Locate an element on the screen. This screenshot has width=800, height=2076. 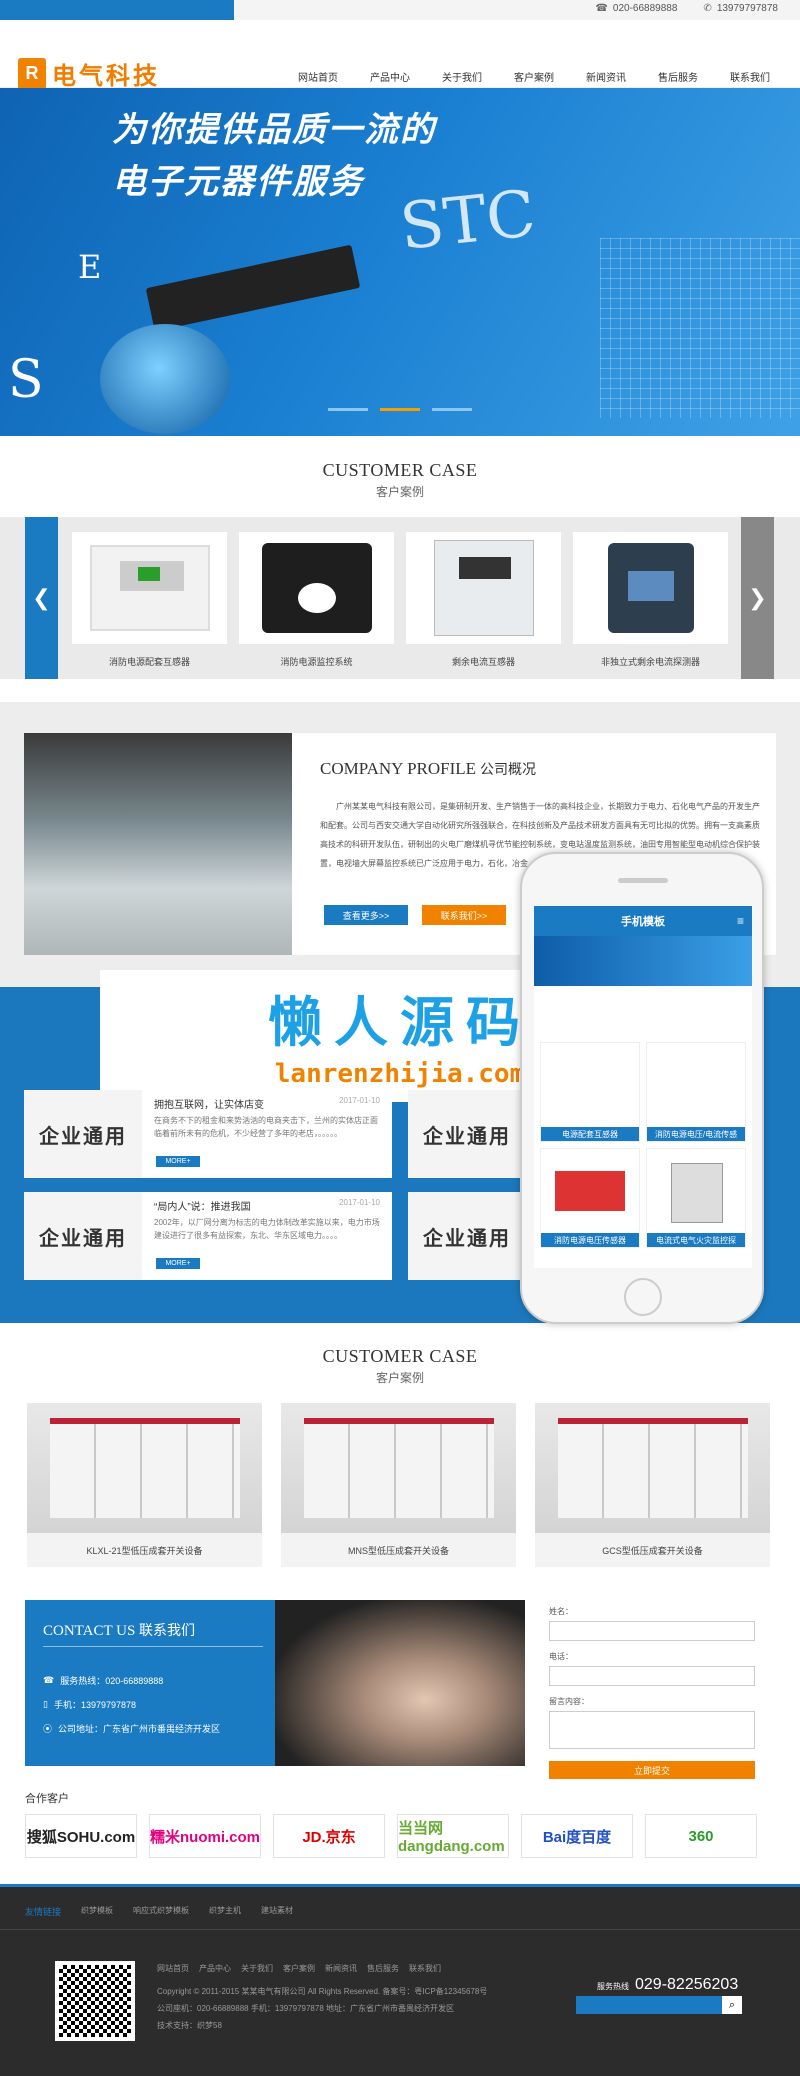
friend-link: 织梦模板 is located at coordinates (97, 1911).